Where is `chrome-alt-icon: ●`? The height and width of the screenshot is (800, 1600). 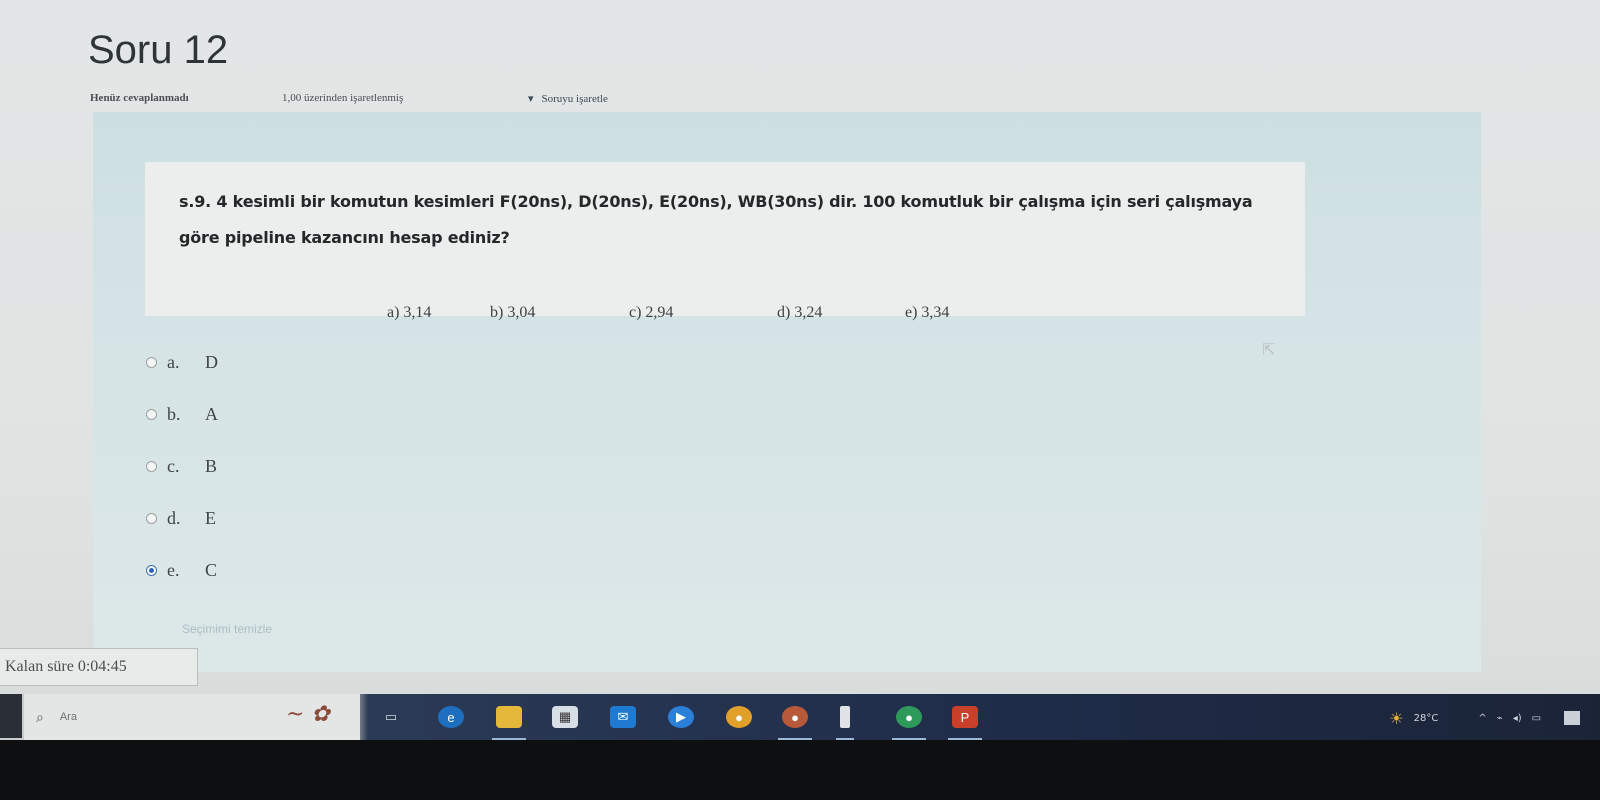
chrome-alt-icon: ● is located at coordinates (909, 723).